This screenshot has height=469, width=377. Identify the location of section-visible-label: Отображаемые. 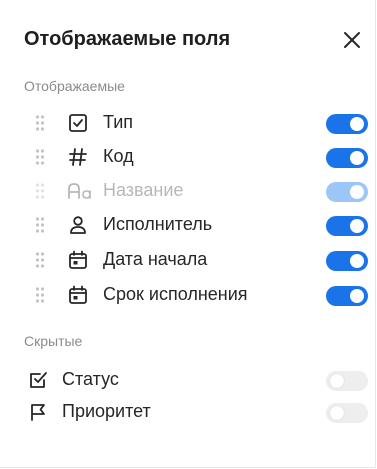
(74, 86).